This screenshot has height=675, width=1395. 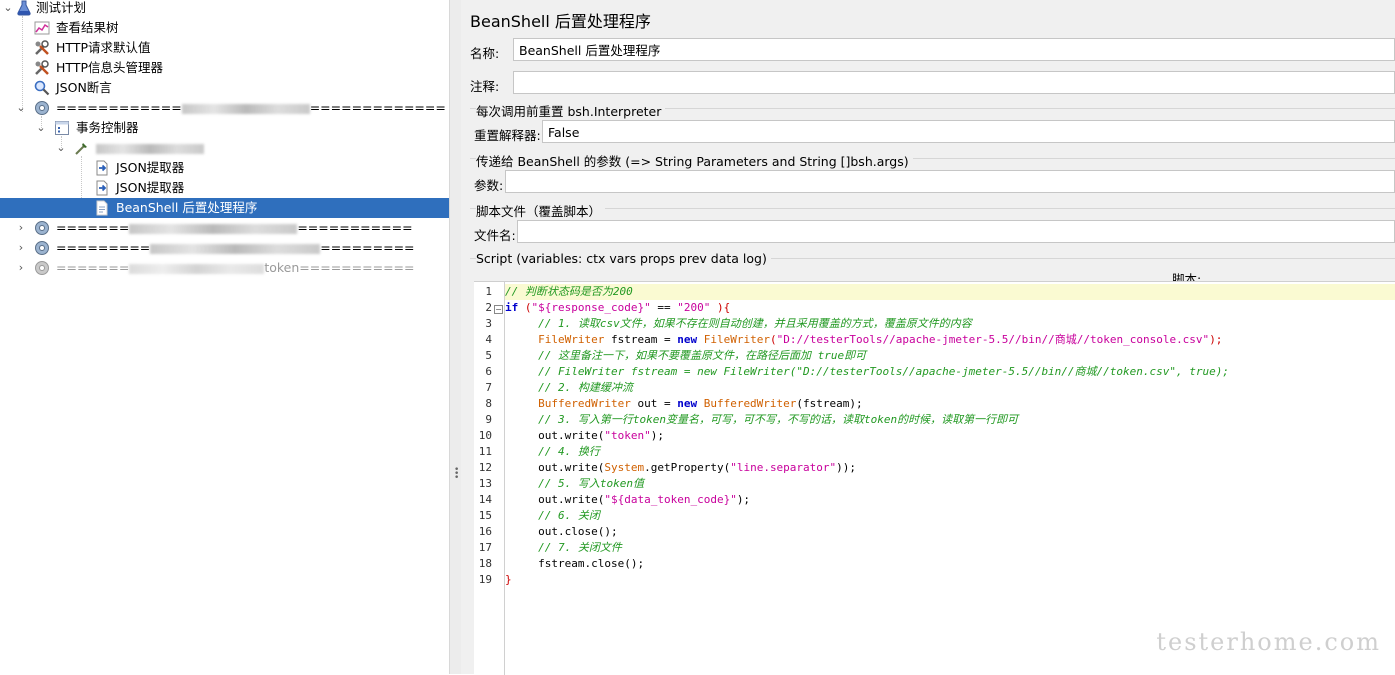 What do you see at coordinates (968, 131) in the screenshot?
I see `reset-interpreter-field: False` at bounding box center [968, 131].